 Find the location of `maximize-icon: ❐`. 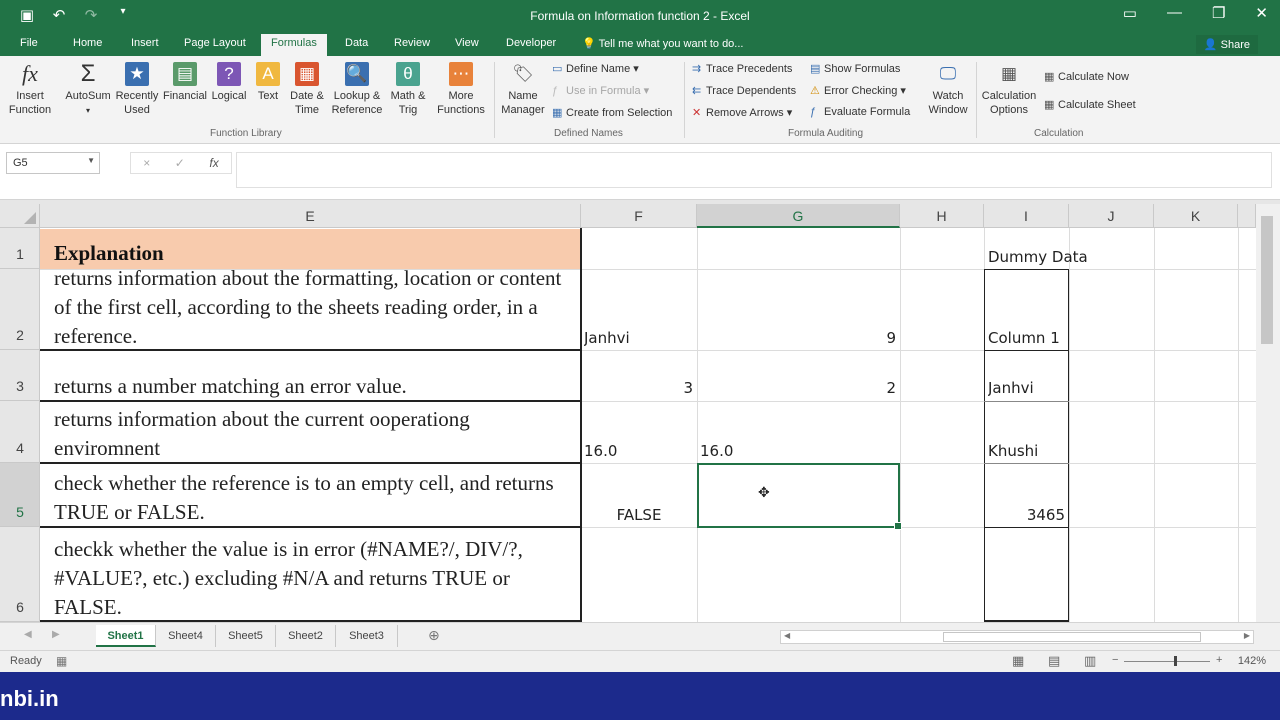

maximize-icon: ❐ is located at coordinates (1218, 13).